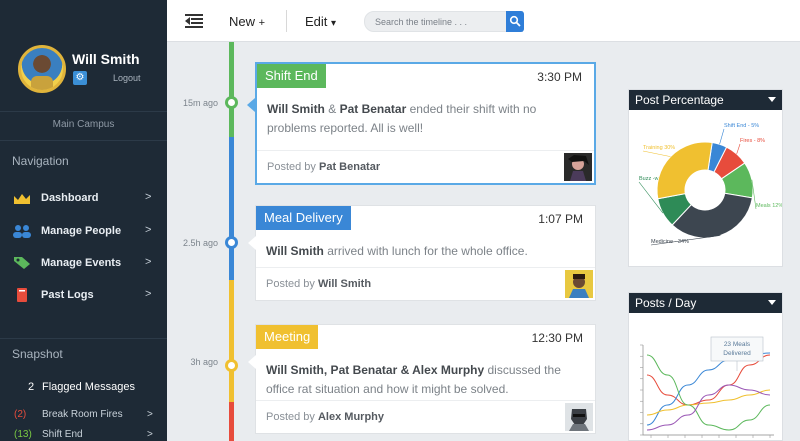 Image resolution: width=800 pixels, height=441 pixels. Describe the element at coordinates (106, 59) in the screenshot. I see `user-name: Will Smith` at that location.